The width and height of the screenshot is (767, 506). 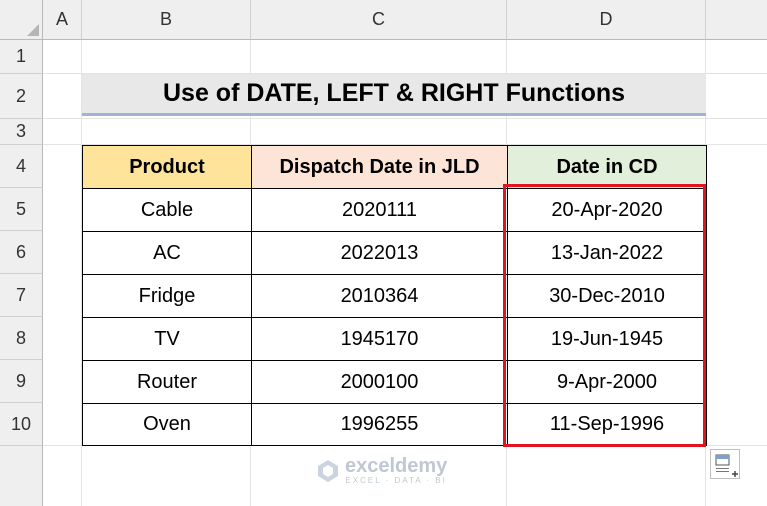 I want to click on table-cell-product: Cable, so click(x=167, y=210).